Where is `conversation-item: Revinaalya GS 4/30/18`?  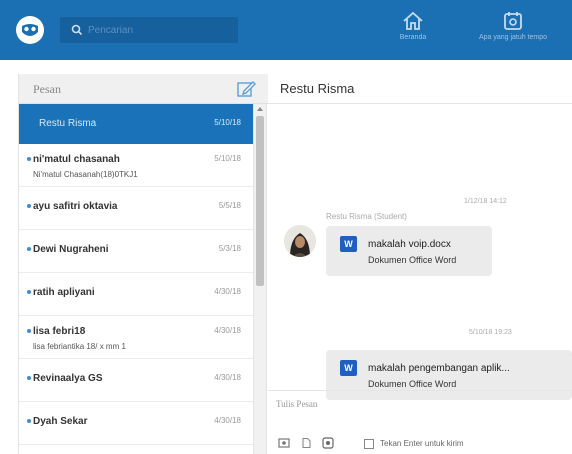 conversation-item: Revinaalya GS 4/30/18 is located at coordinates (137, 380).